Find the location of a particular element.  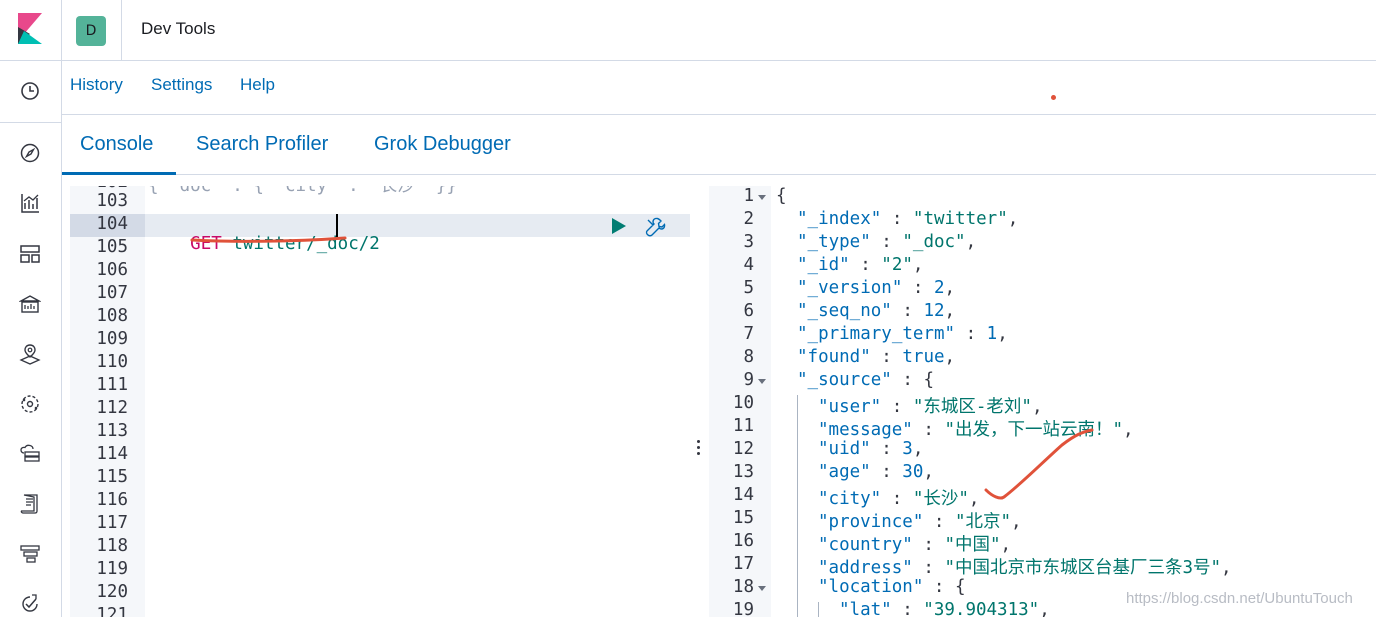

response-line: "_primary_term" : 1, is located at coordinates (902, 334).